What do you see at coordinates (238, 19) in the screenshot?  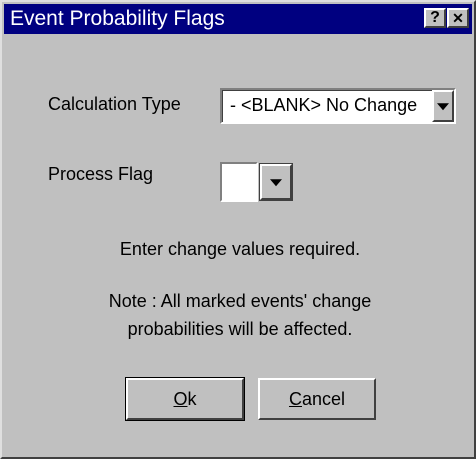 I see `title-bar: Event Probability Flags ? ✕` at bounding box center [238, 19].